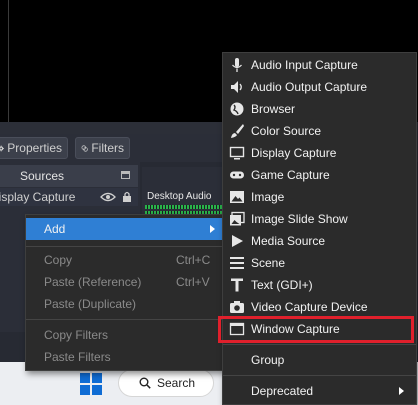  I want to click on submenu-item-display-capture: Display Capture, so click(319, 153).